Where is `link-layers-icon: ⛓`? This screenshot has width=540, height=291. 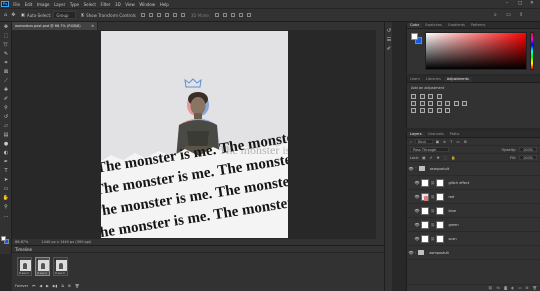 link-layers-icon: ⛓ is located at coordinates (490, 288).